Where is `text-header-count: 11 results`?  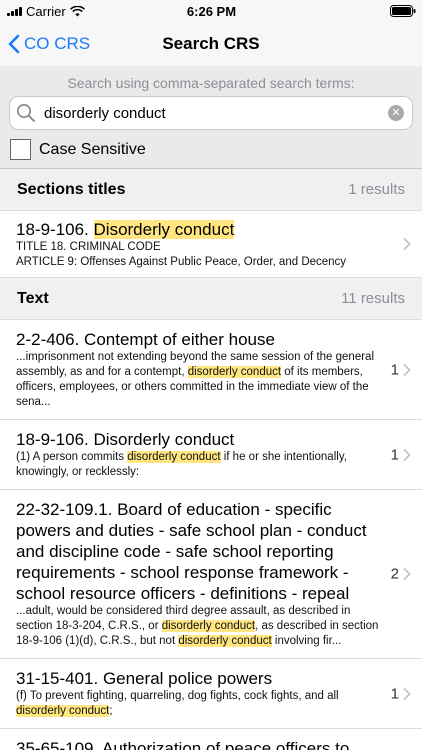
text-header-count: 11 results is located at coordinates (373, 298).